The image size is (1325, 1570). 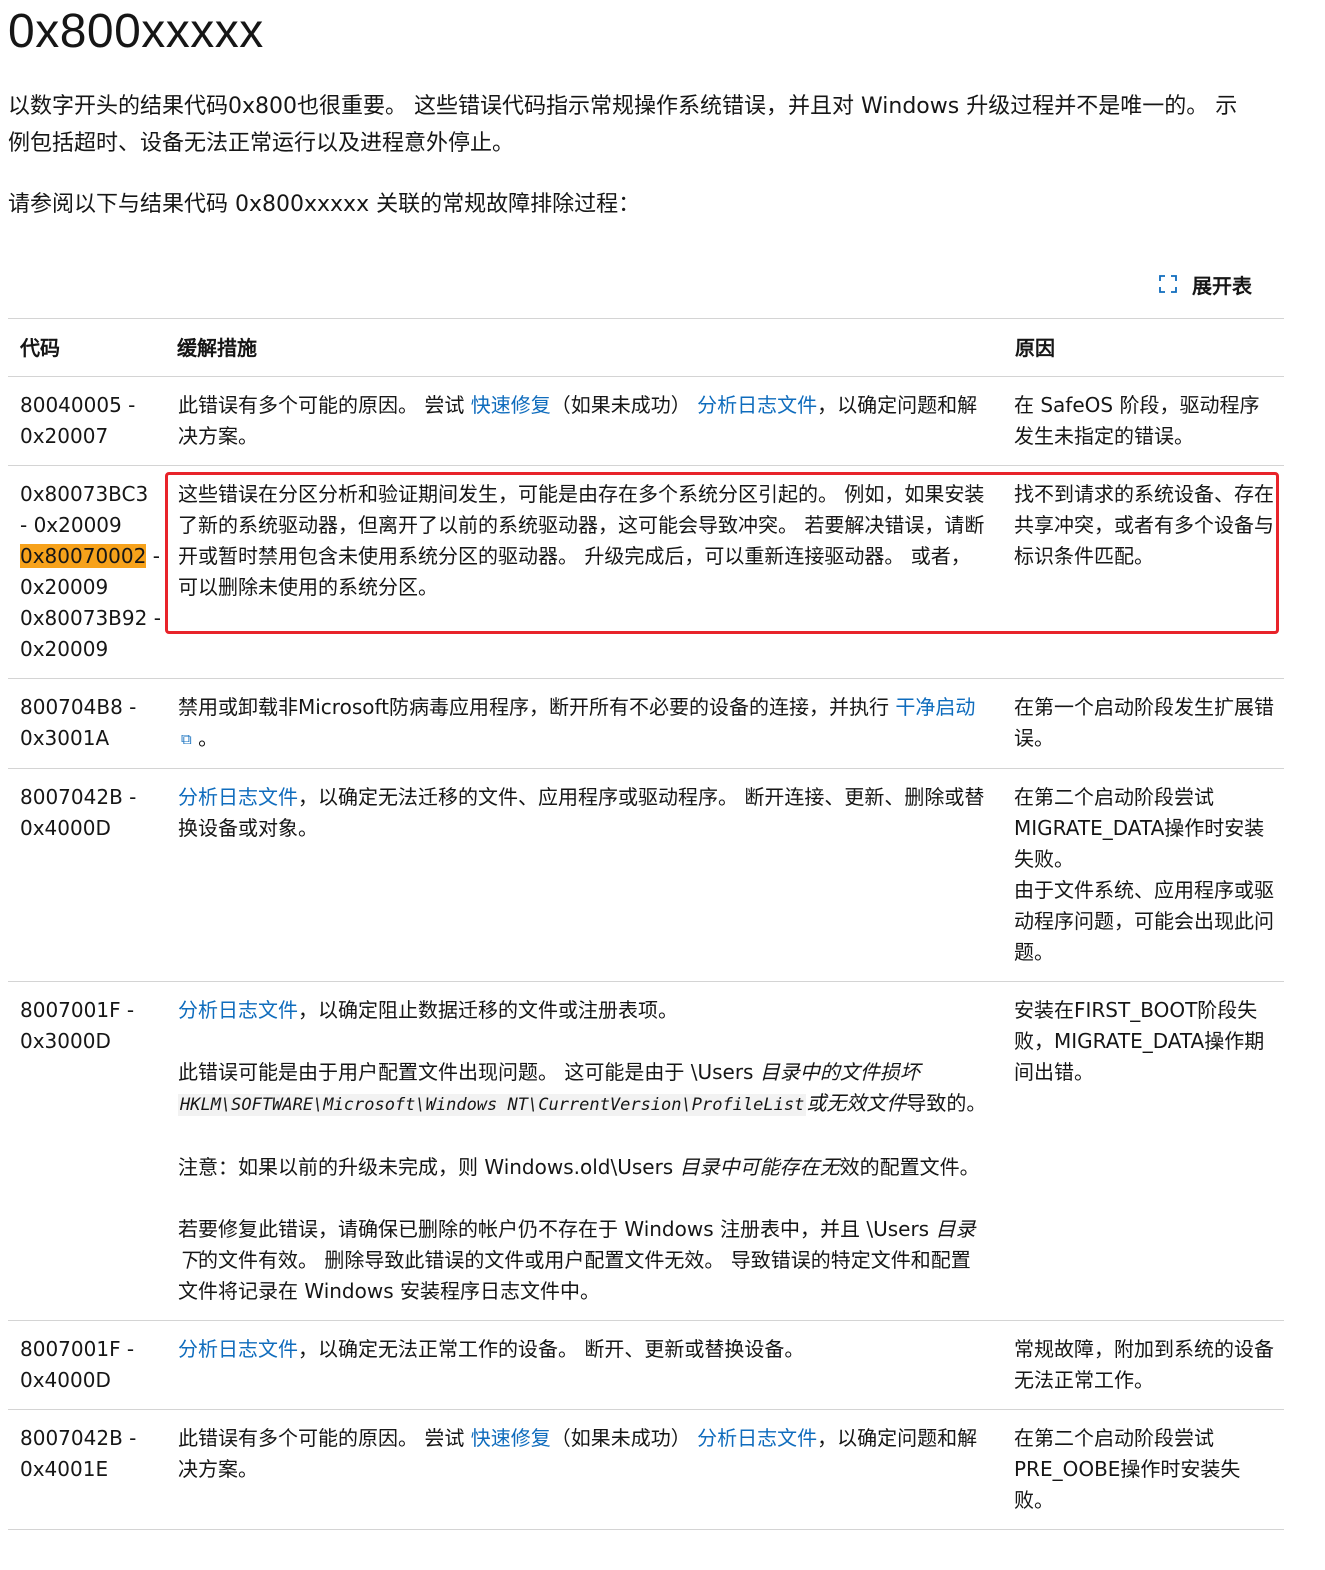 What do you see at coordinates (429, 1167) in the screenshot?
I see `mitigation-text: 注意：如果以前的升级未完成，则 Windows.old\Users` at bounding box center [429, 1167].